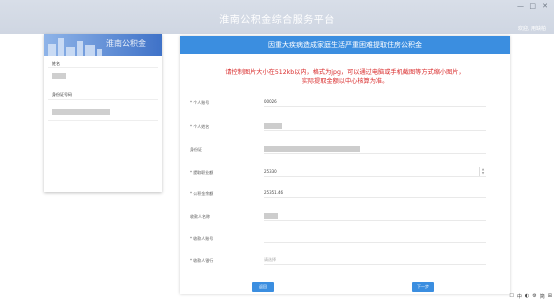  What do you see at coordinates (545, 6) in the screenshot?
I see `close-icon: ✕` at bounding box center [545, 6].